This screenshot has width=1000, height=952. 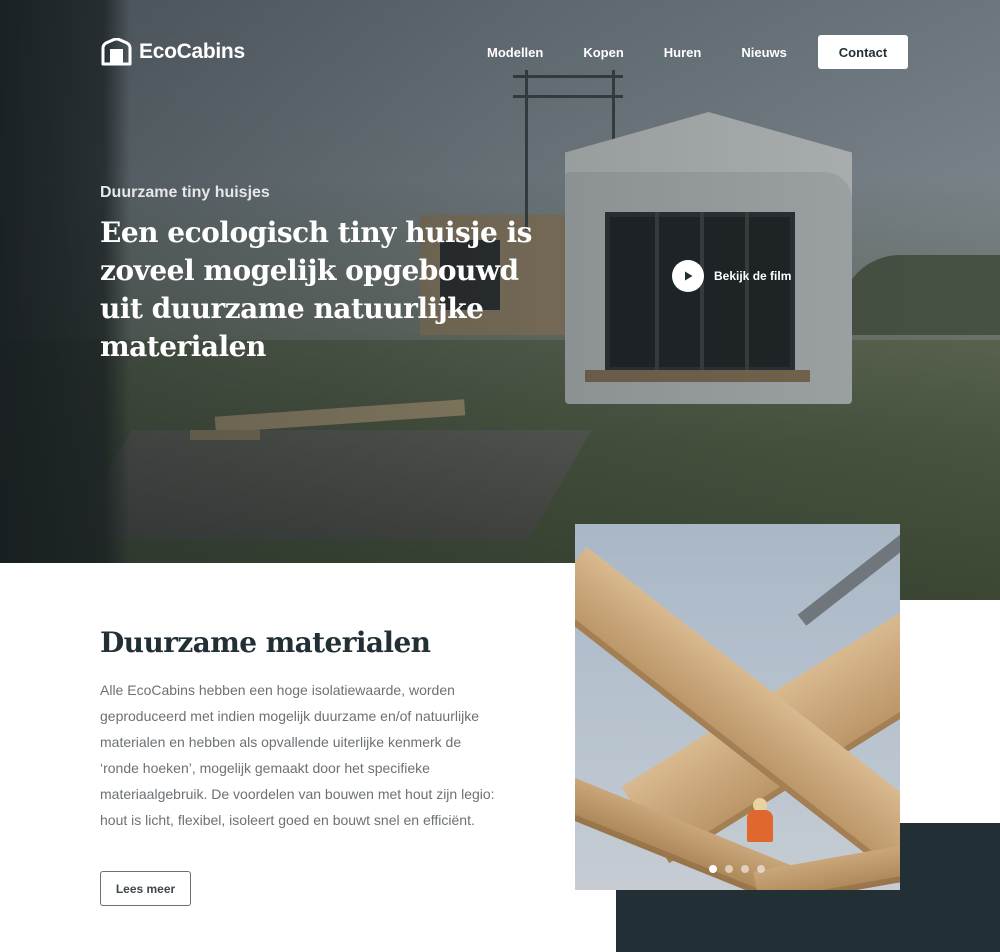 What do you see at coordinates (688, 276) in the screenshot?
I see `play-icon` at bounding box center [688, 276].